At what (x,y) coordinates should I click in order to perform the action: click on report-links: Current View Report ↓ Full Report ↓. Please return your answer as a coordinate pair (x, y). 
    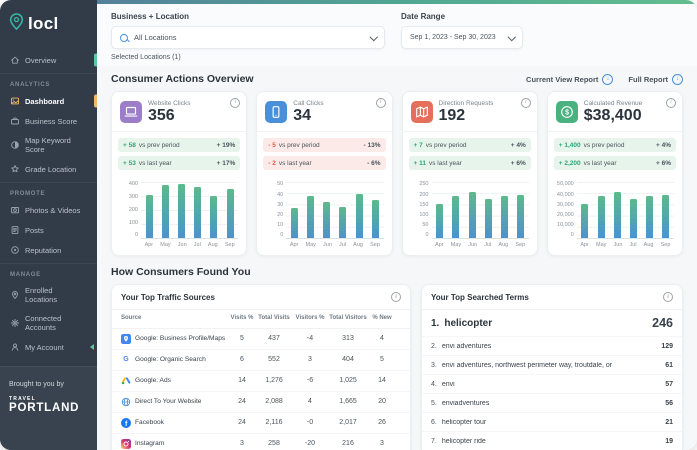
    Looking at the image, I should click on (604, 79).